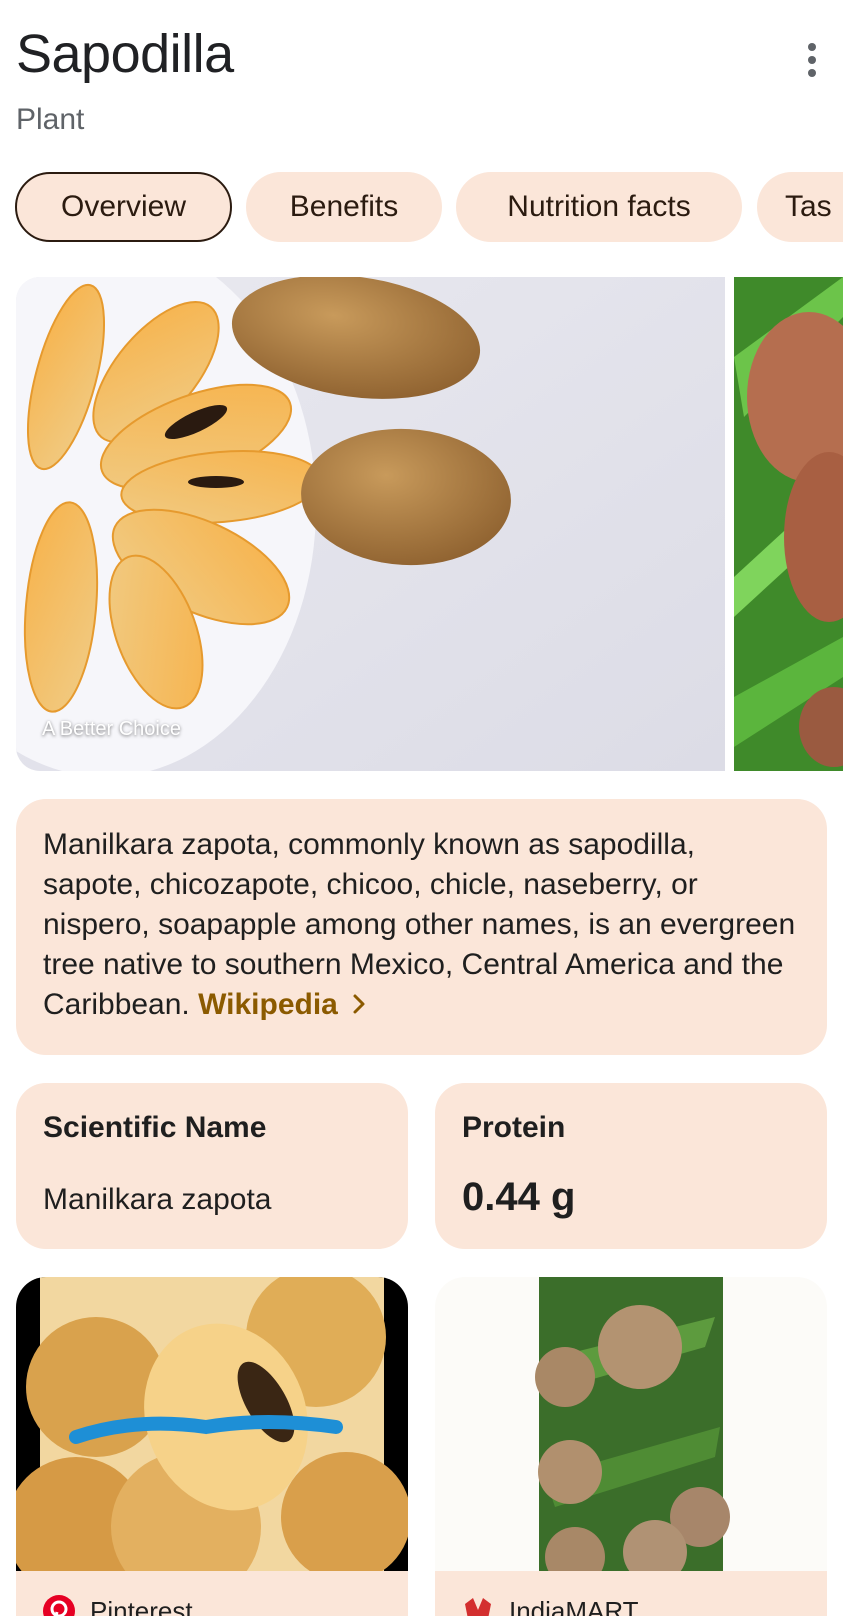 The width and height of the screenshot is (843, 1616). I want to click on result-tile-indiamart: IndiaMART, so click(631, 1446).